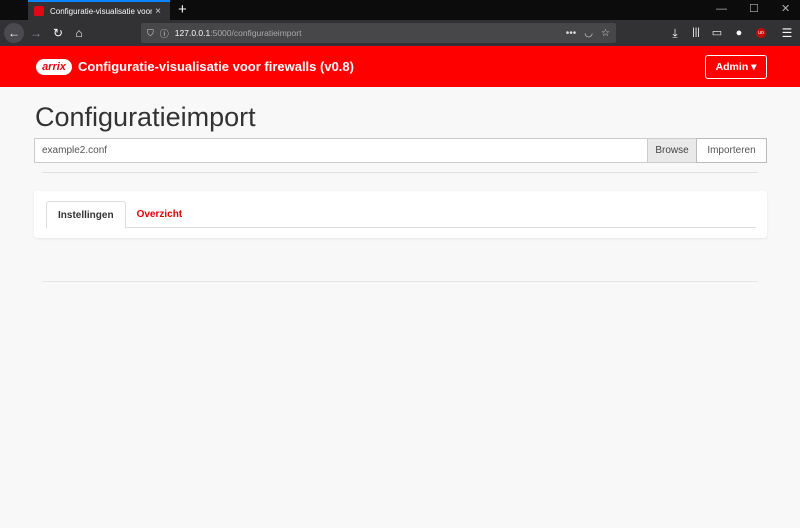 The image size is (800, 528). Describe the element at coordinates (256, 33) in the screenshot. I see `url-path: :5000/configuratieimport` at that location.